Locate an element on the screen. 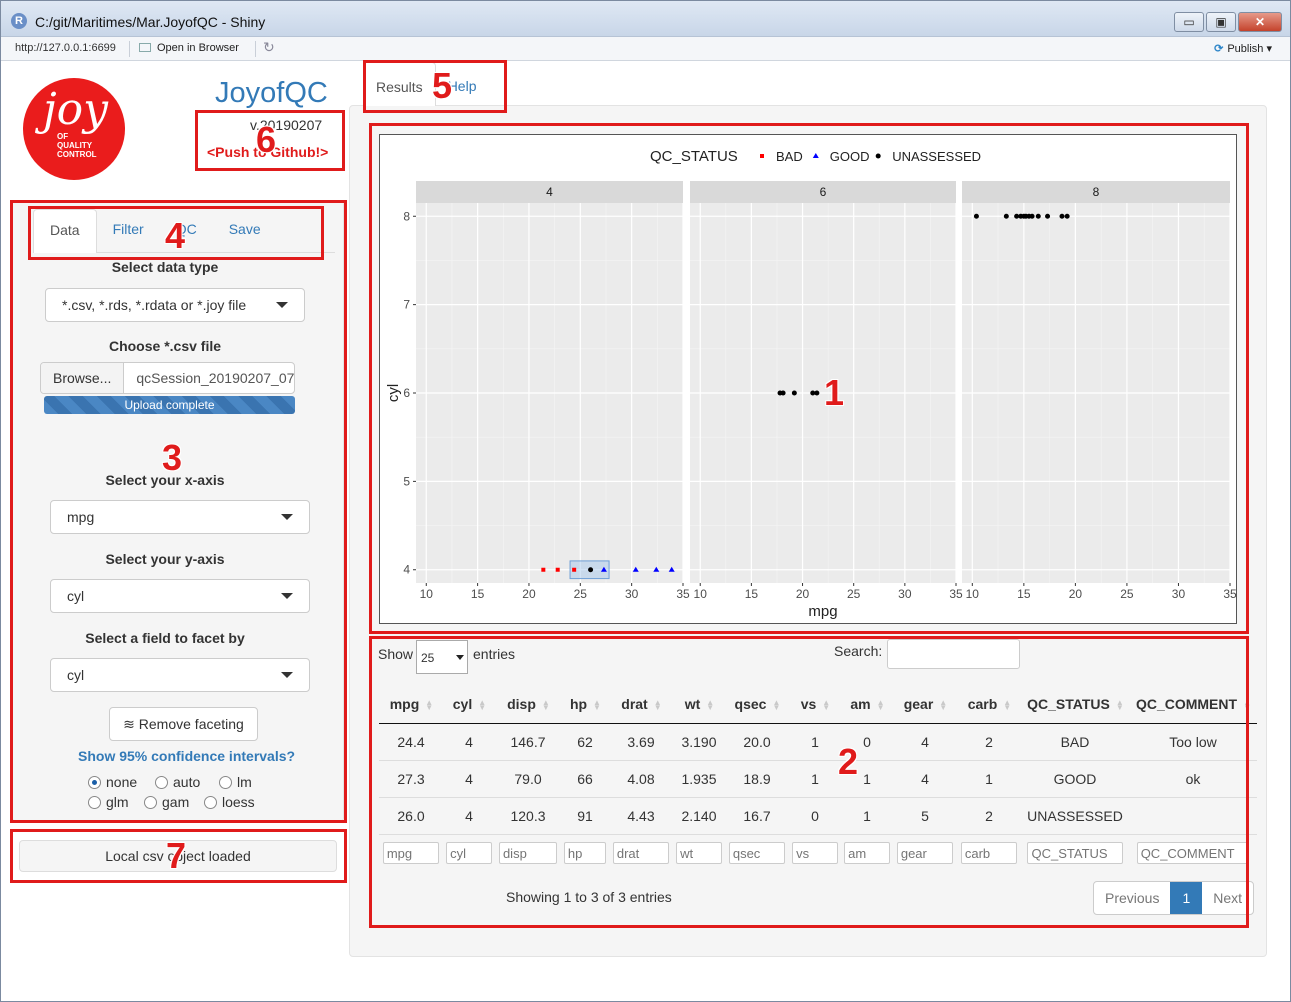  annotation-label-3: 3 is located at coordinates (172, 457).